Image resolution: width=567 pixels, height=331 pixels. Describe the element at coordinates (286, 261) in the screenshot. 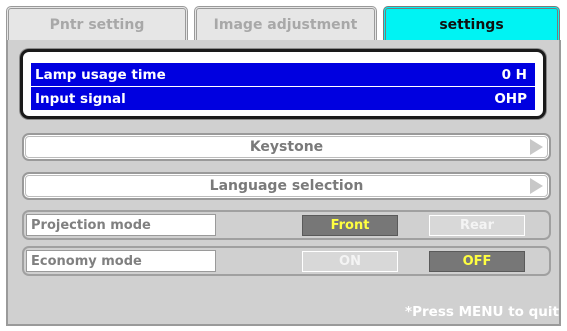

I see `economy-mode-row: Economy mode ON OFF` at that location.